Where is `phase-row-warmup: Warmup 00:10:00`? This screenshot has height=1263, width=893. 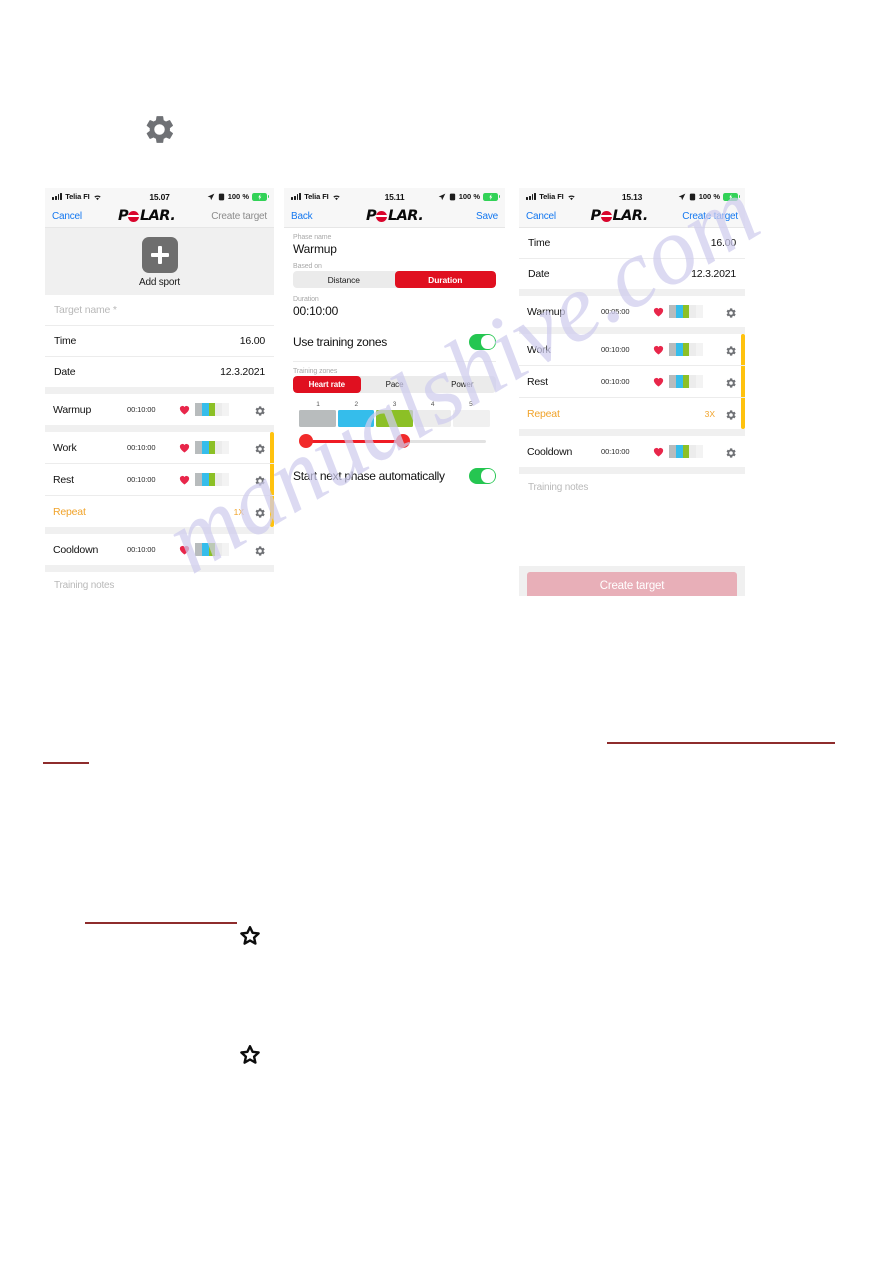
phase-row-warmup: Warmup 00:10:00 is located at coordinates (159, 409).